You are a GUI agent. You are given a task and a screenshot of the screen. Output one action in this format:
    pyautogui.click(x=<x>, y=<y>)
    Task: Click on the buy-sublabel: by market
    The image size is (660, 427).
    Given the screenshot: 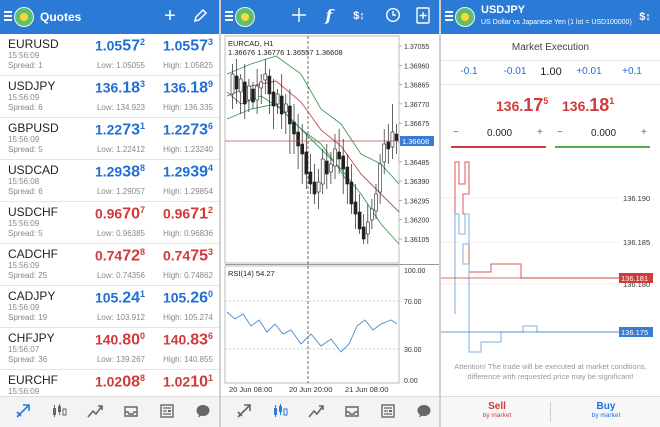 What is the action you would take?
    pyautogui.click(x=606, y=415)
    